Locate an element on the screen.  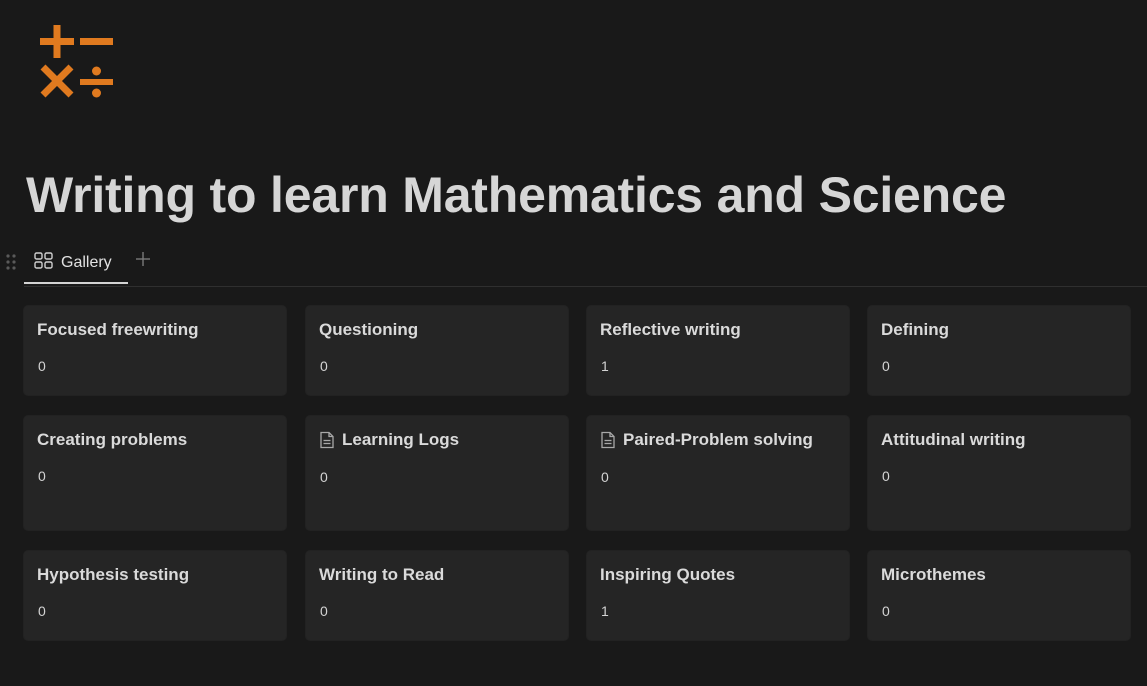
card-title: Paired-Problem solving is located at coordinates (706, 440).